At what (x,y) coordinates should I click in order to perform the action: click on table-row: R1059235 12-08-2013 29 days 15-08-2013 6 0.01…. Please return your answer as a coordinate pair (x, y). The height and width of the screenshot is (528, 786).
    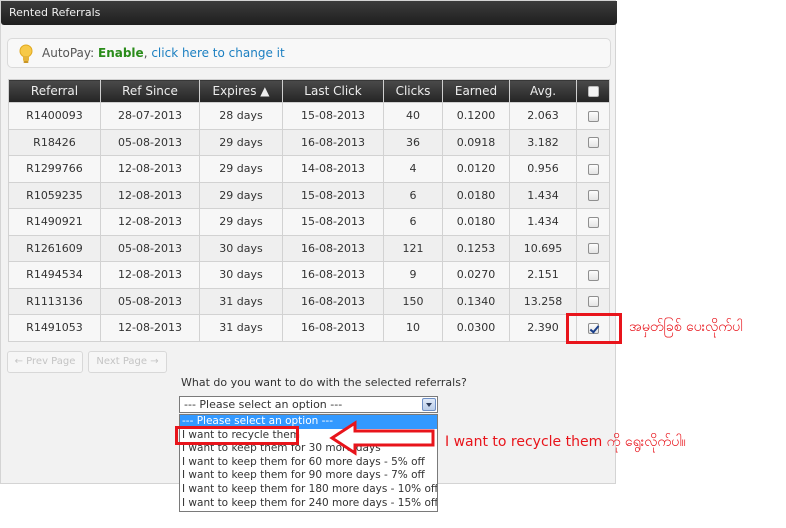
    Looking at the image, I should click on (309, 195).